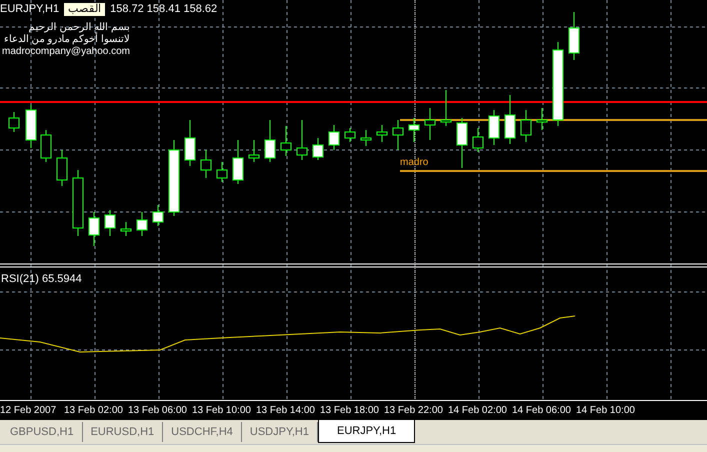 The height and width of the screenshot is (452, 707). I want to click on time-label: 13 Feb 02:00, so click(94, 411).